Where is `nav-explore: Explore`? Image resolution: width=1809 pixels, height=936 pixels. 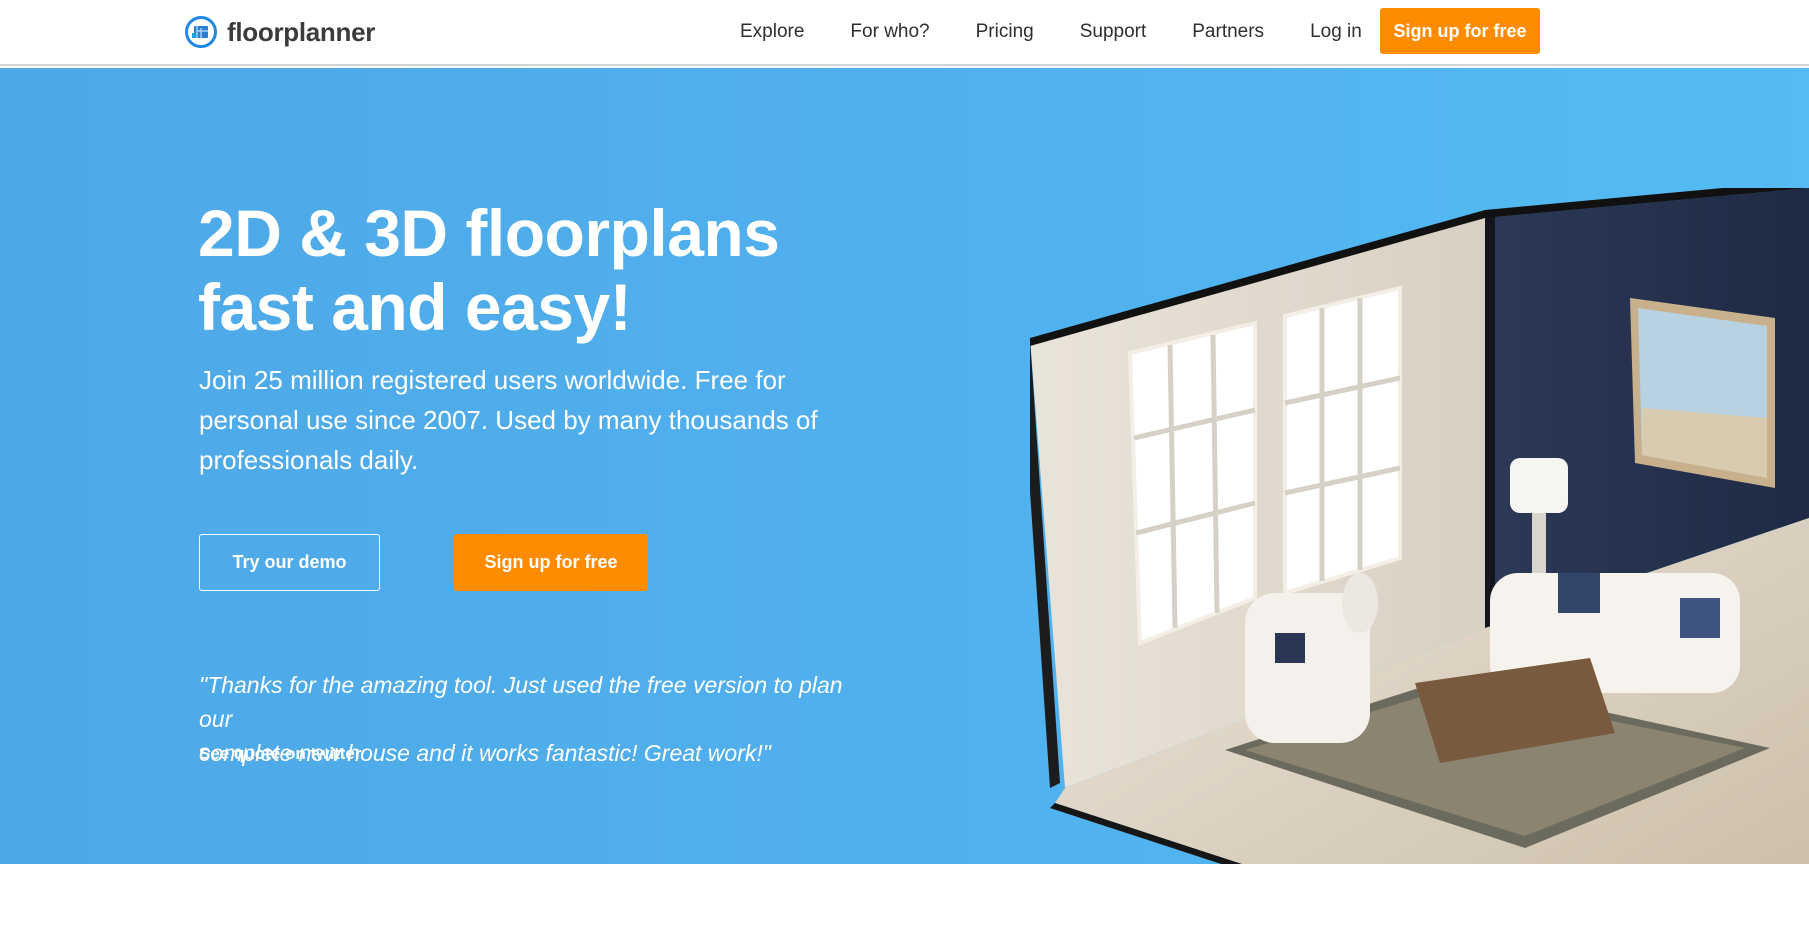 nav-explore: Explore is located at coordinates (772, 32).